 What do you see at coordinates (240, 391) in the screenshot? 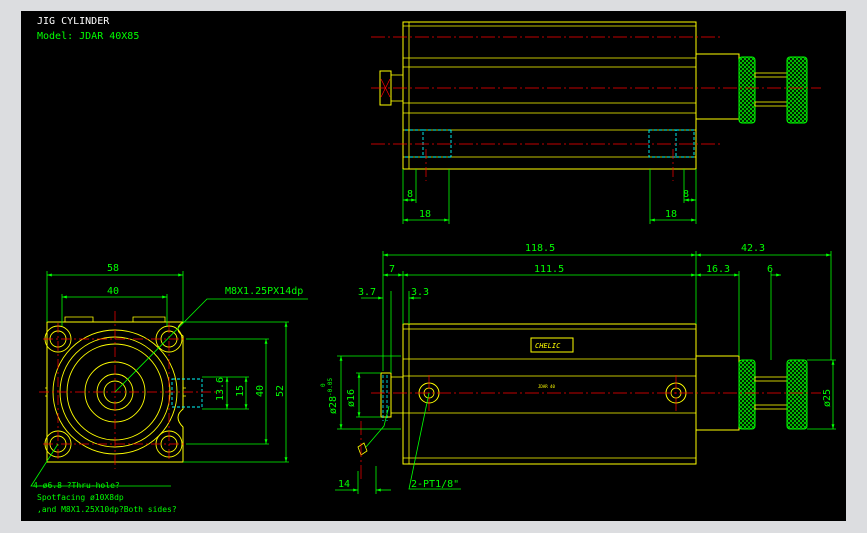
I see `dim-front-15: 15` at bounding box center [240, 391].